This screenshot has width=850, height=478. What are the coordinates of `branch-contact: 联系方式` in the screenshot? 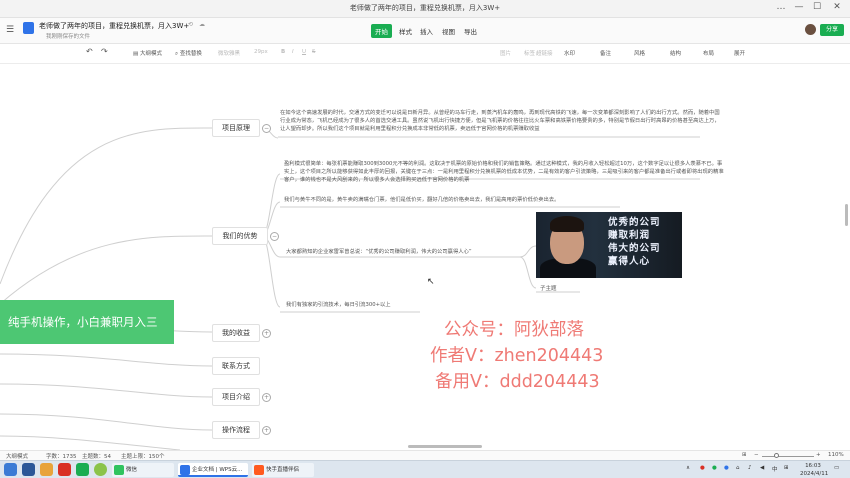 It's located at (236, 366).